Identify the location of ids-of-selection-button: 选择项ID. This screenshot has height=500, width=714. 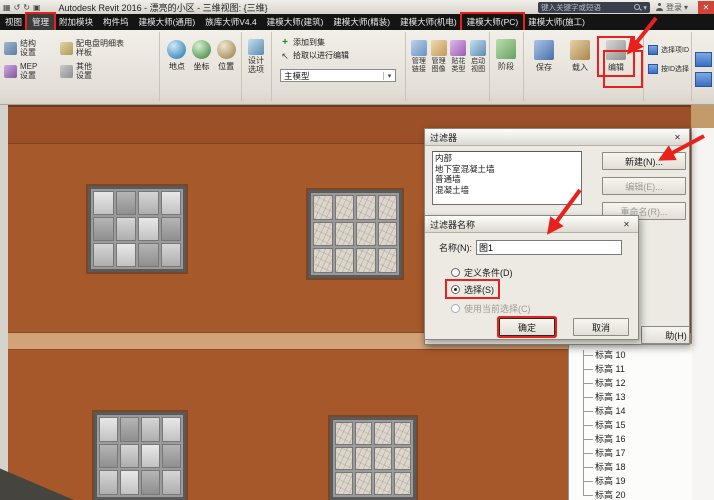
(668, 50).